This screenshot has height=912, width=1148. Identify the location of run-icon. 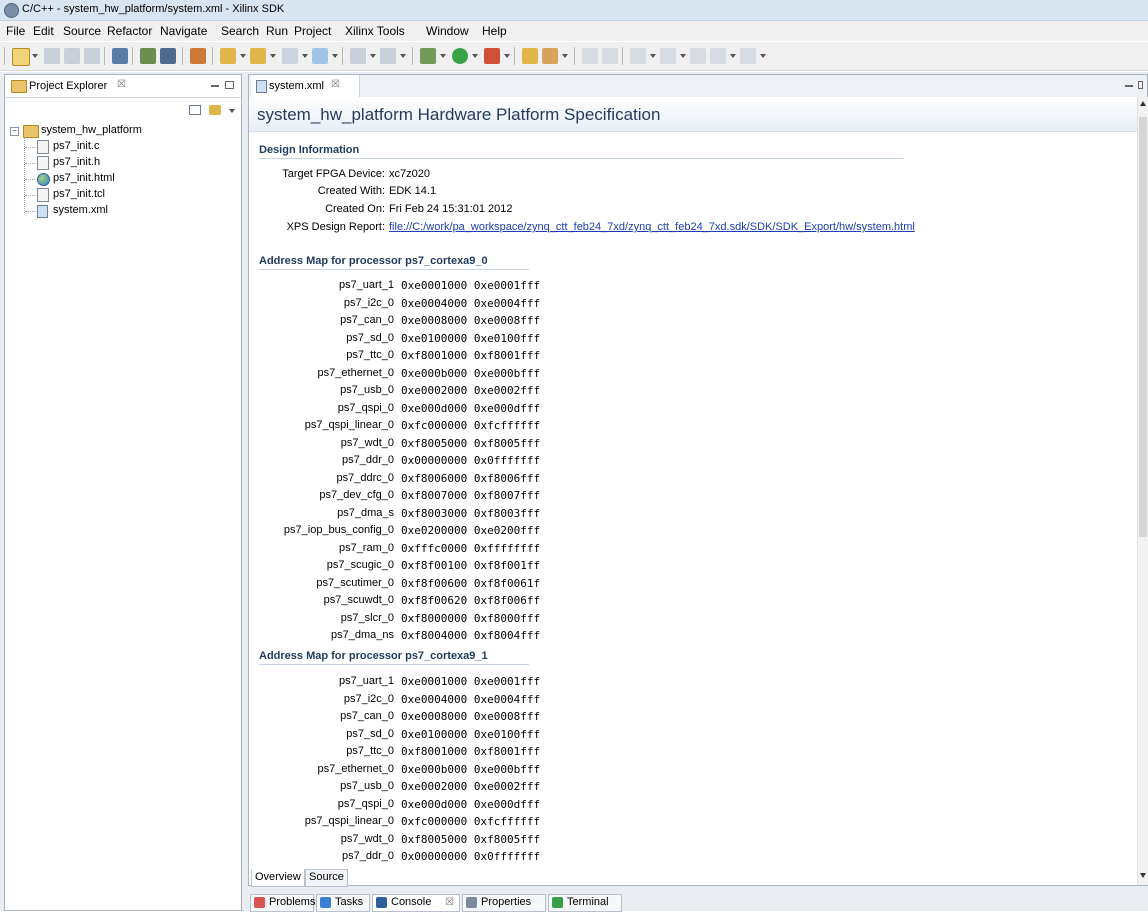
(460, 56).